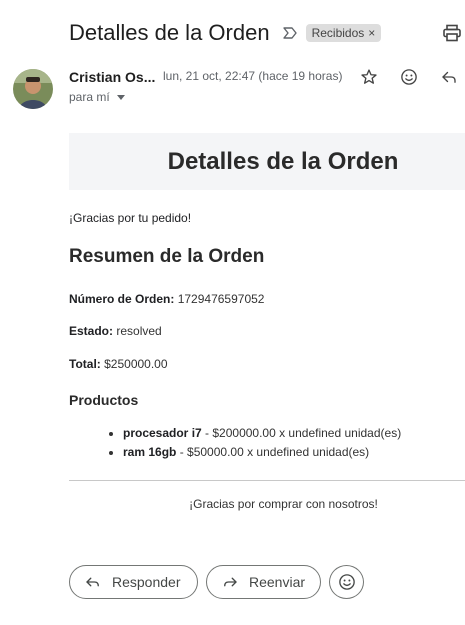 The width and height of the screenshot is (465, 625). What do you see at coordinates (33, 89) in the screenshot?
I see `sender-avatar` at bounding box center [33, 89].